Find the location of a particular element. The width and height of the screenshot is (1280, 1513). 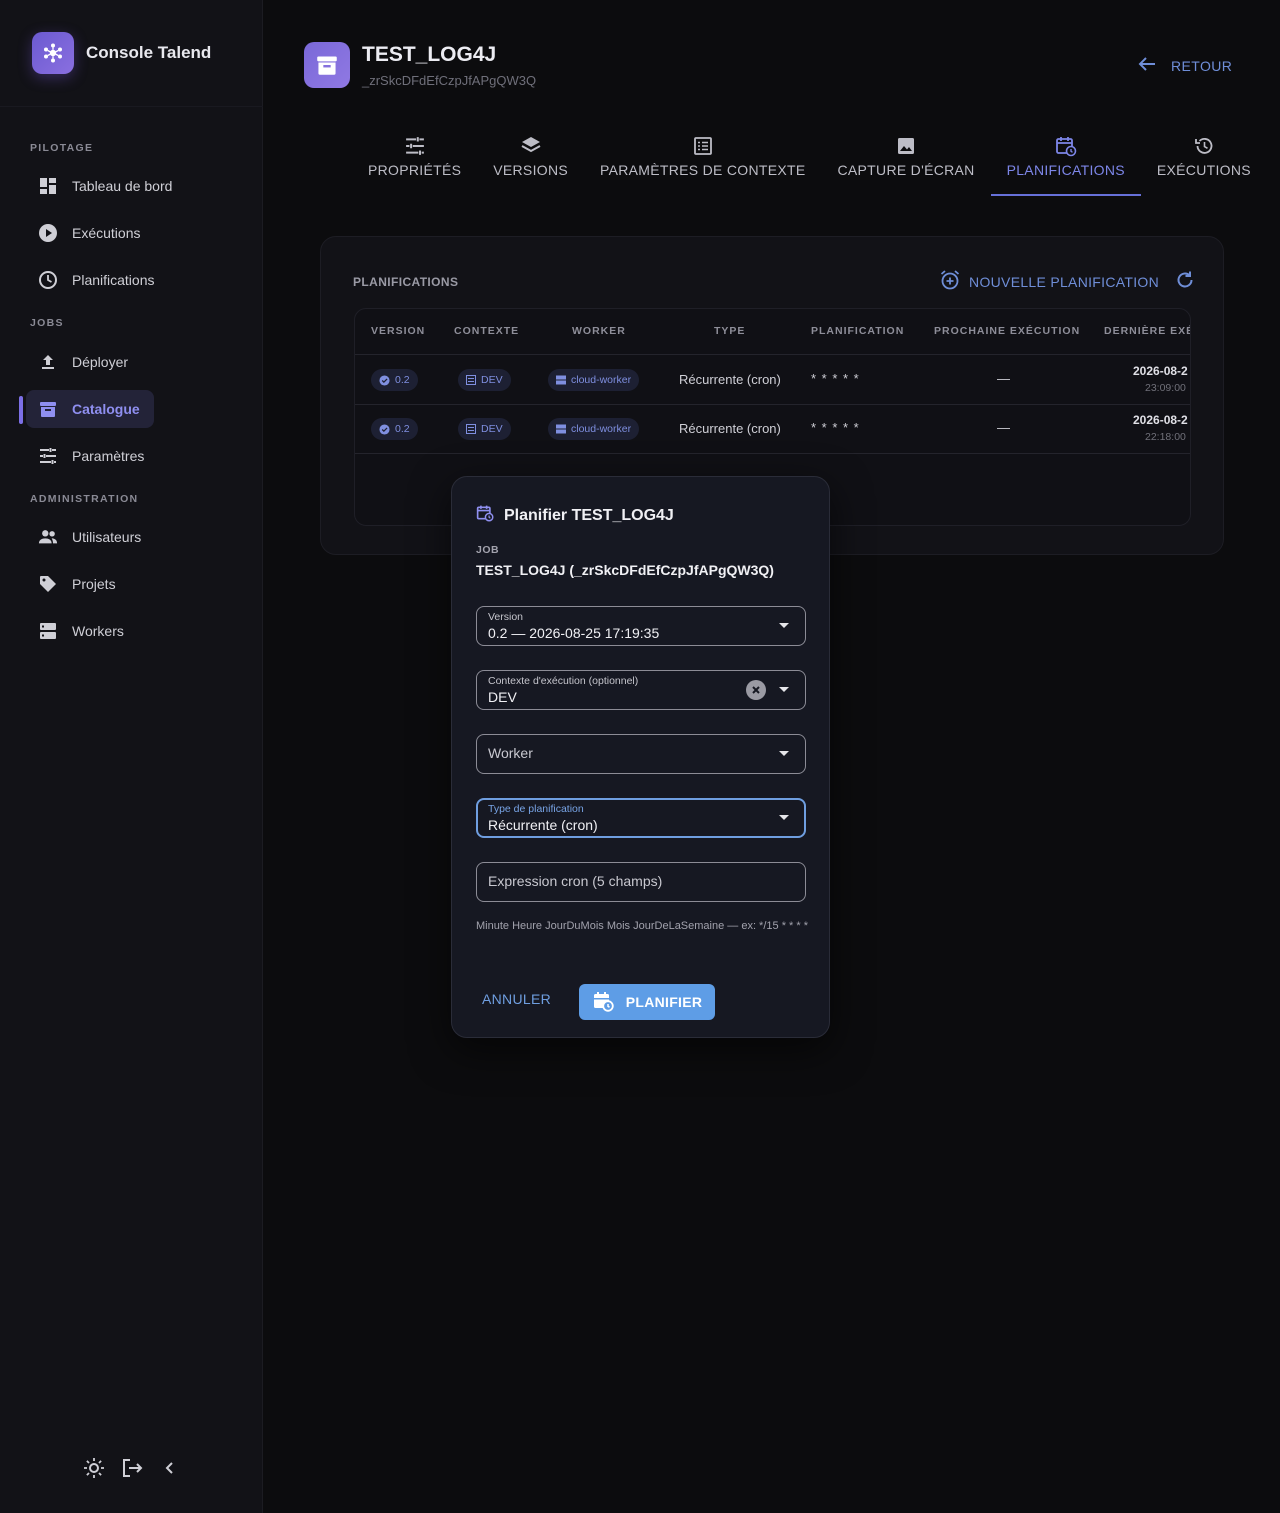

tab-executions: EXÉCUTIONS is located at coordinates (1204, 165).